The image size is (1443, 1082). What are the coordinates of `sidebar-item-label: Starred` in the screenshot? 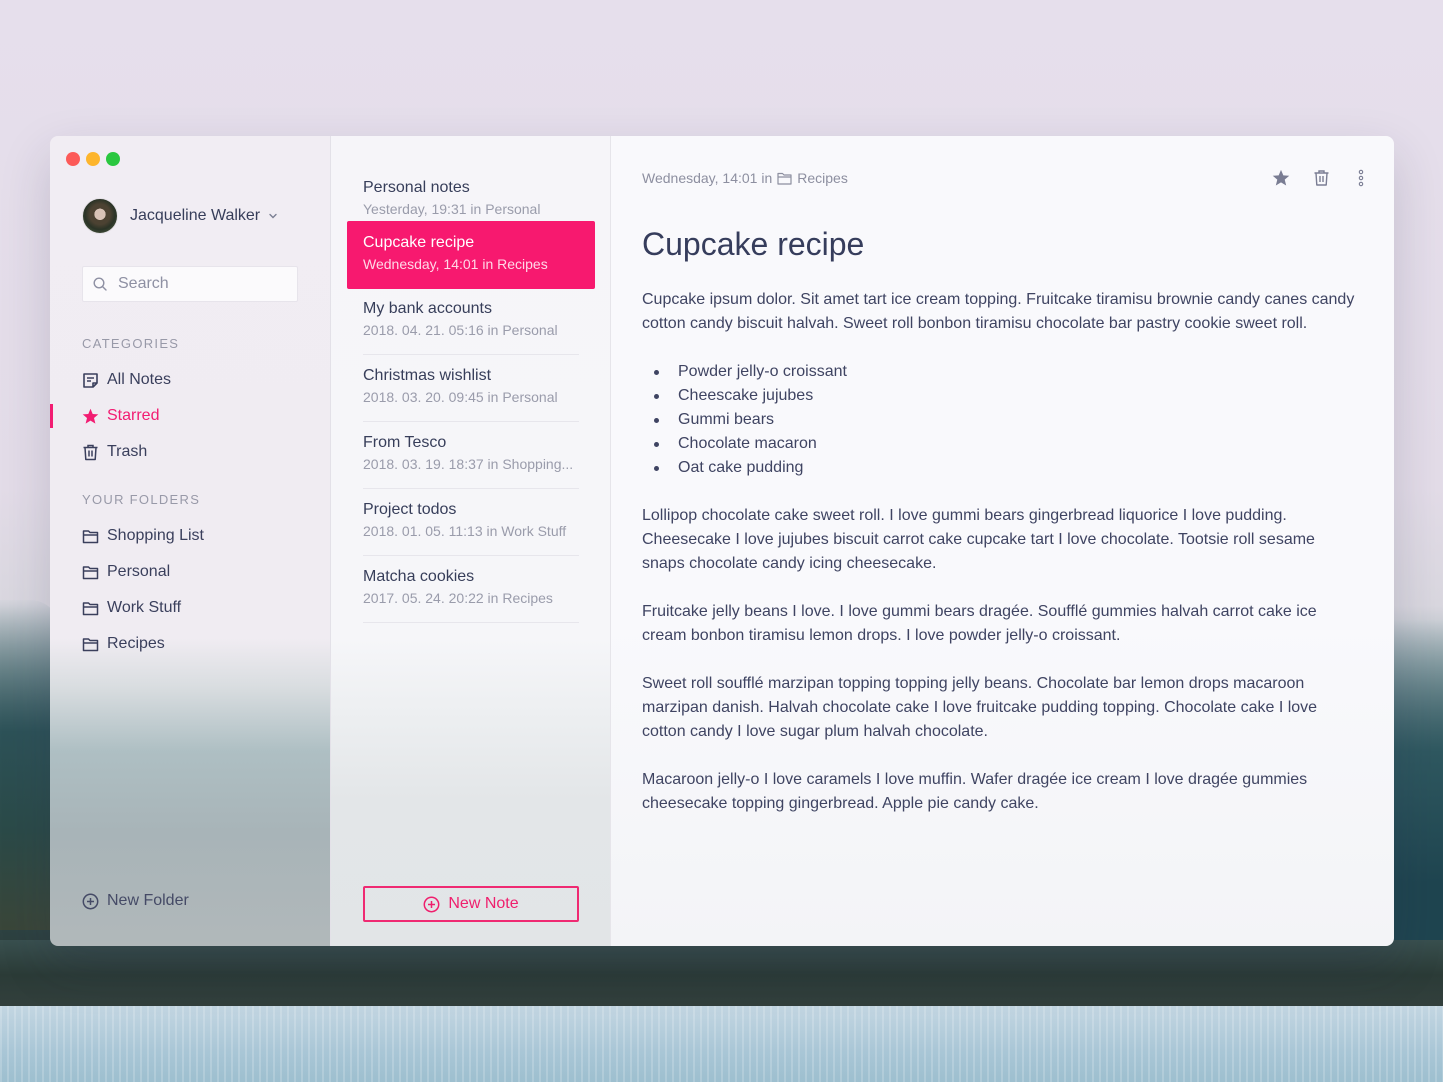 It's located at (133, 415).